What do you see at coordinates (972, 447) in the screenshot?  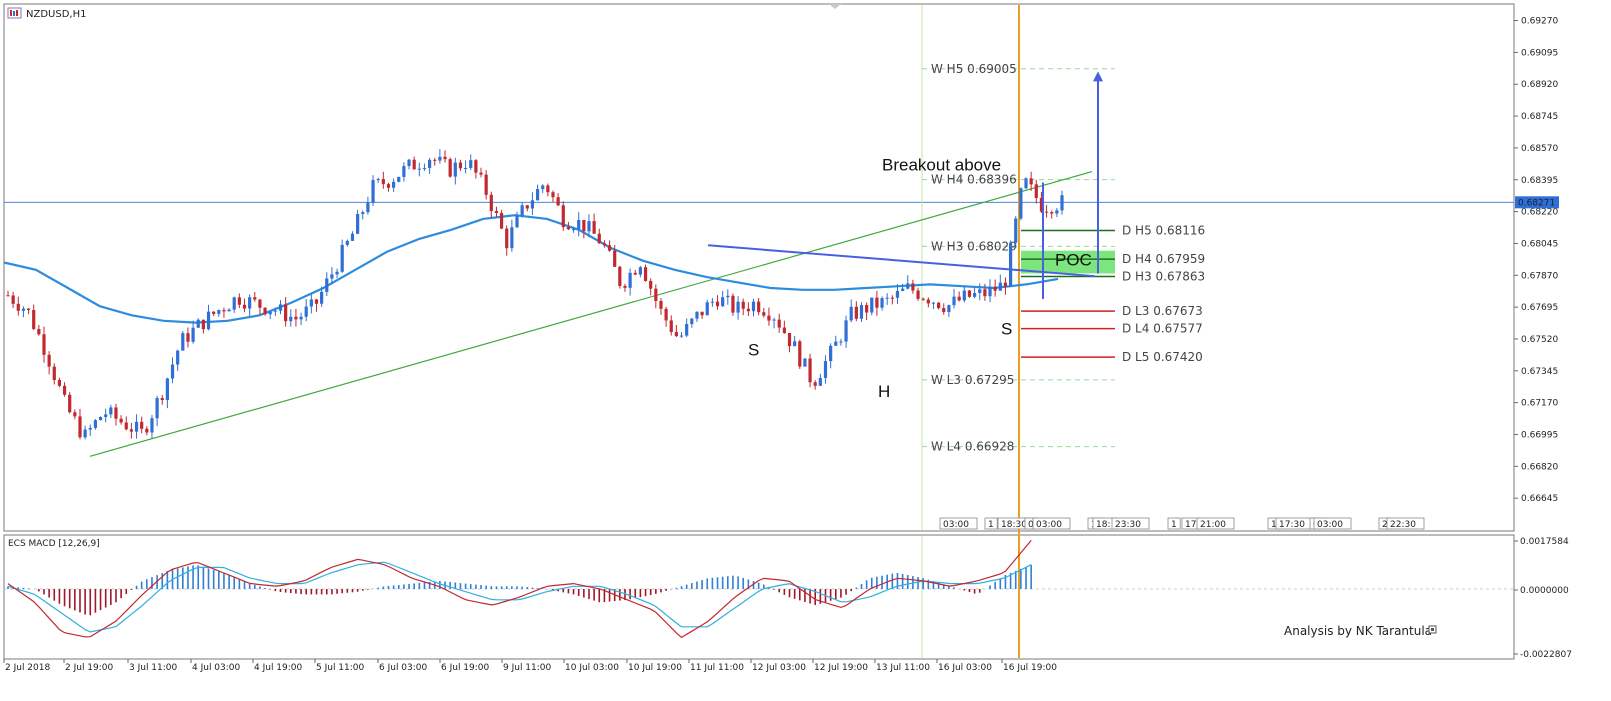 I see `weekly-pivot-label: W L4 0.66928` at bounding box center [972, 447].